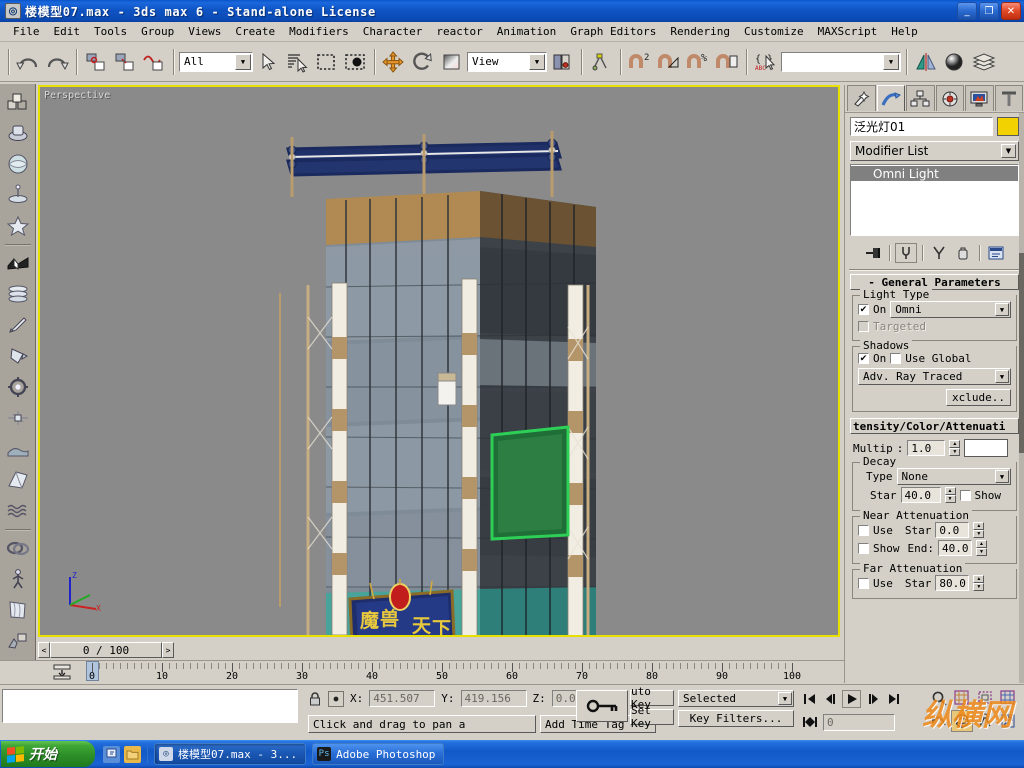 The width and height of the screenshot is (1024, 768). What do you see at coordinates (336, 698) in the screenshot?
I see `absolute-mode-transform-type-in-icon` at bounding box center [336, 698].